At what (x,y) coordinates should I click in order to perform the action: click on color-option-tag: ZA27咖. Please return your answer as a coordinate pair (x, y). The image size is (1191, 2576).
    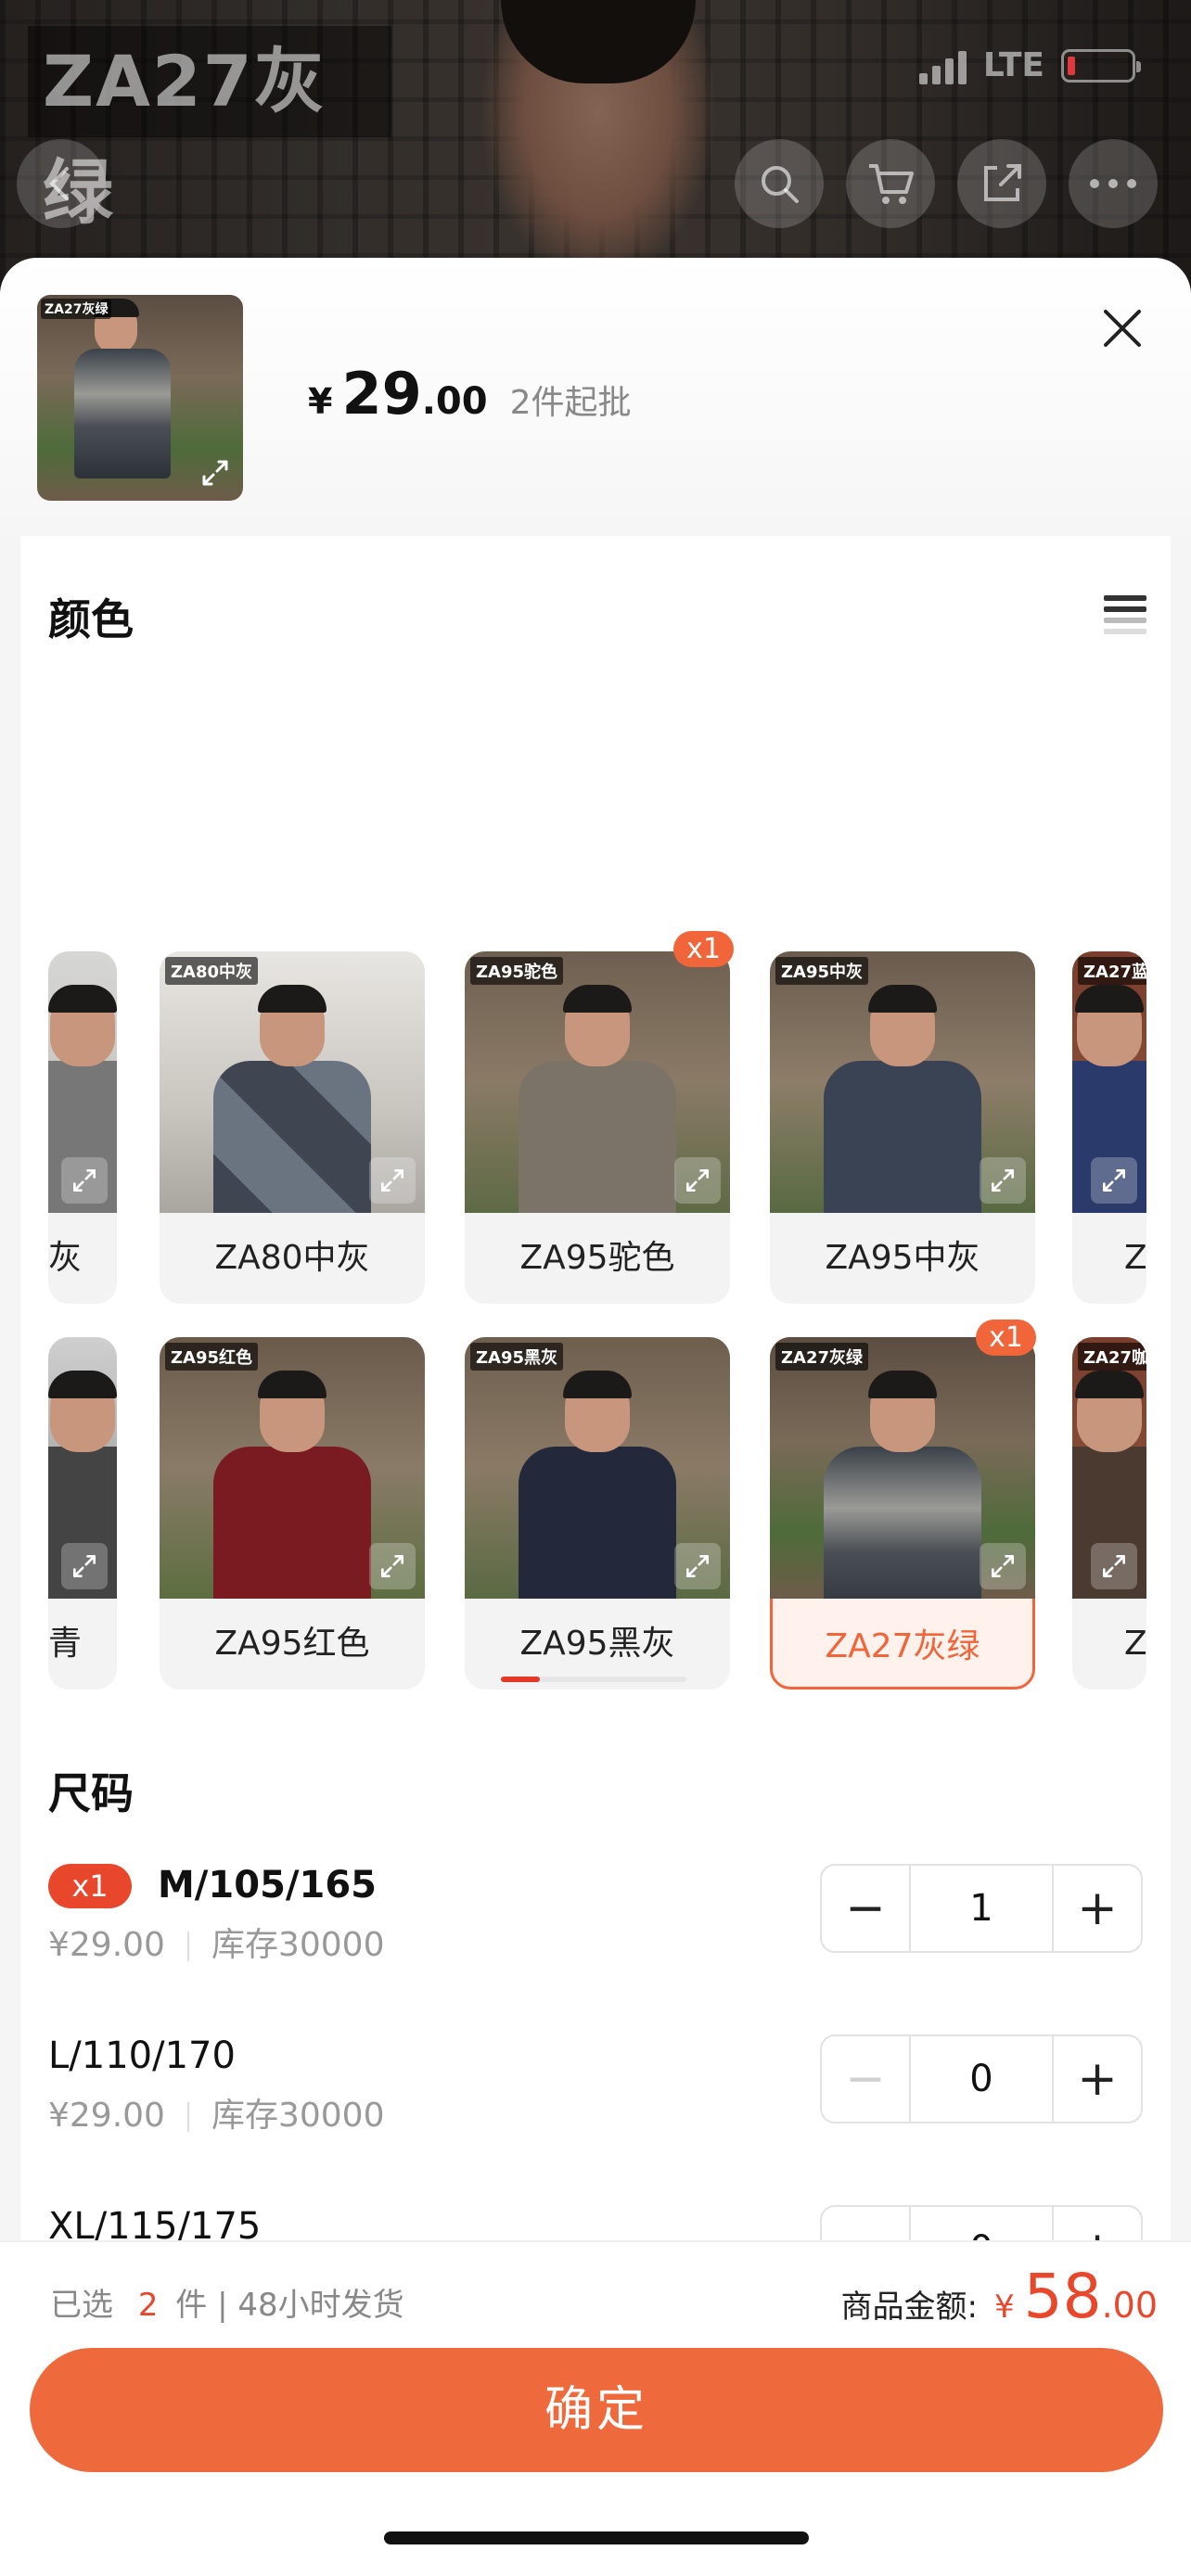
    Looking at the image, I should click on (1112, 1357).